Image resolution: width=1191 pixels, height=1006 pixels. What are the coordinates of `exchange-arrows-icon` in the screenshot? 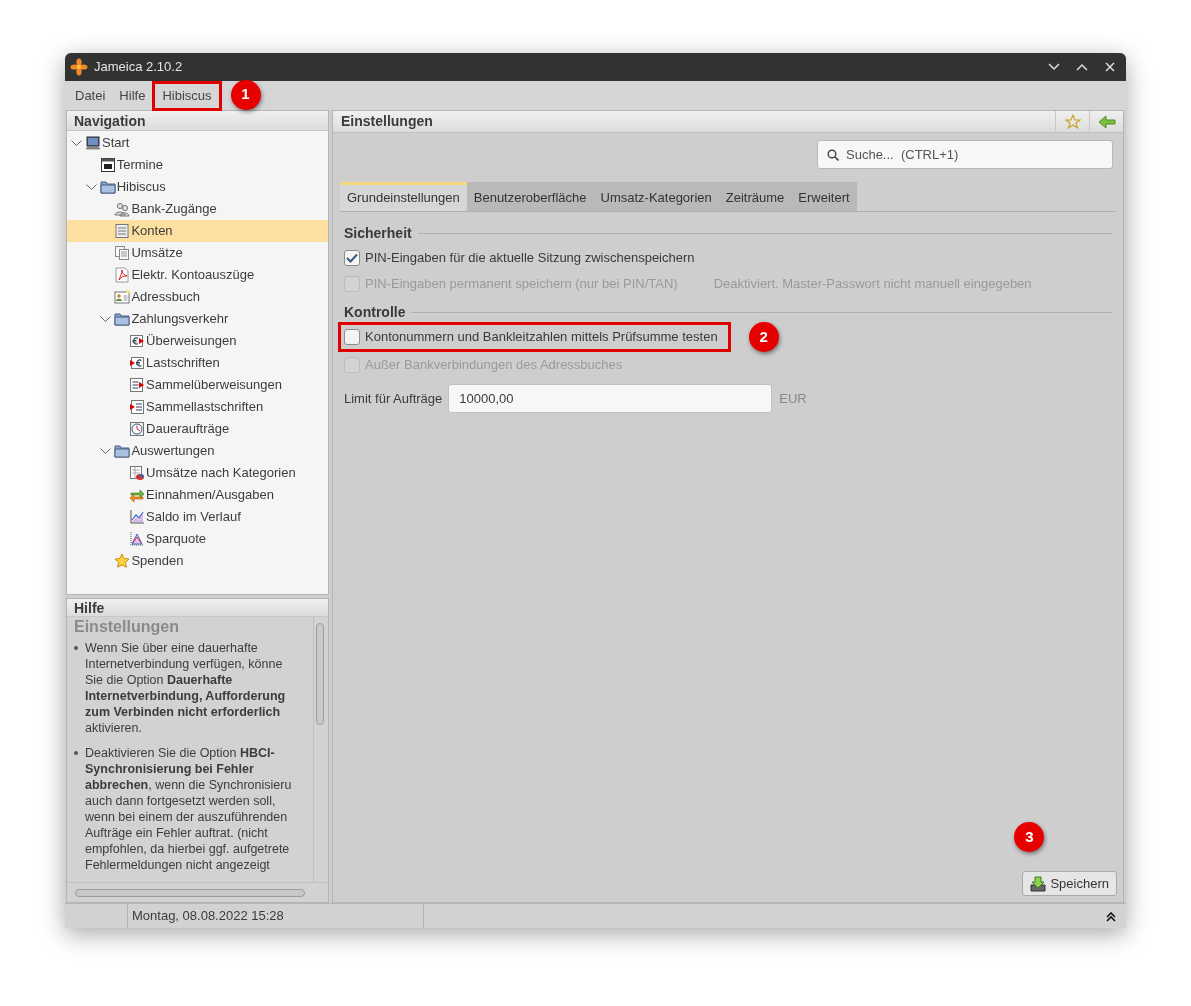 It's located at (137, 495).